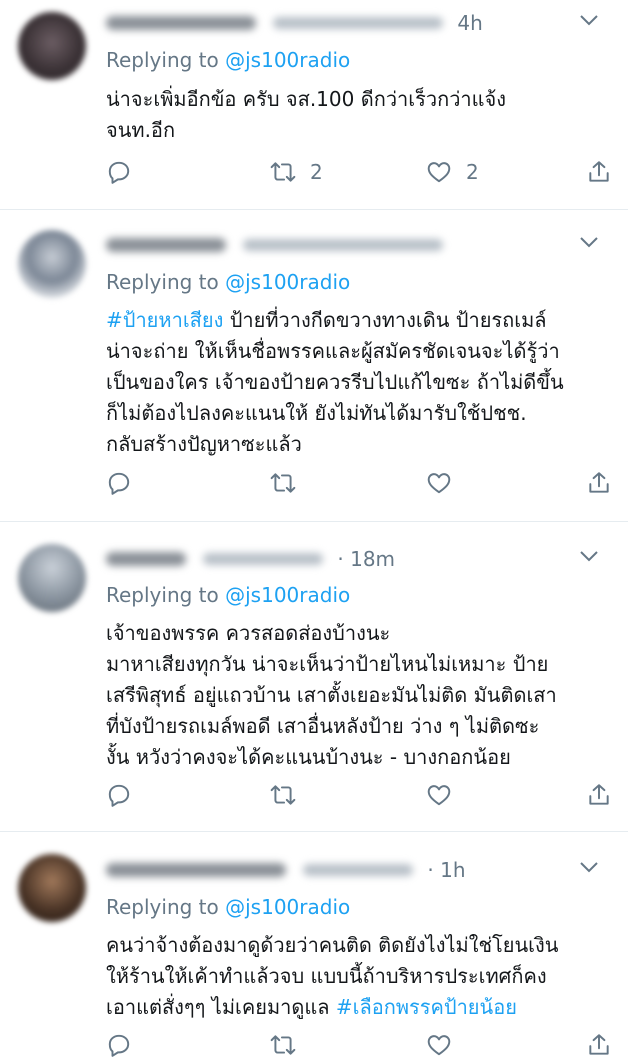 The width and height of the screenshot is (628, 1062). What do you see at coordinates (164, 320) in the screenshot?
I see `hashtag-link: #ป้ายหาเสียง` at bounding box center [164, 320].